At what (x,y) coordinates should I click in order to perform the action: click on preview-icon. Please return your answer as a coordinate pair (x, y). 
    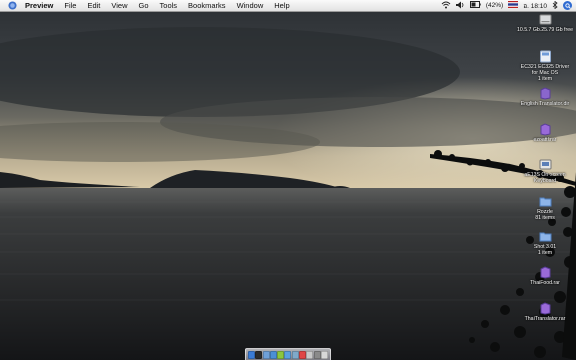
    Looking at the image, I should click on (310, 354).